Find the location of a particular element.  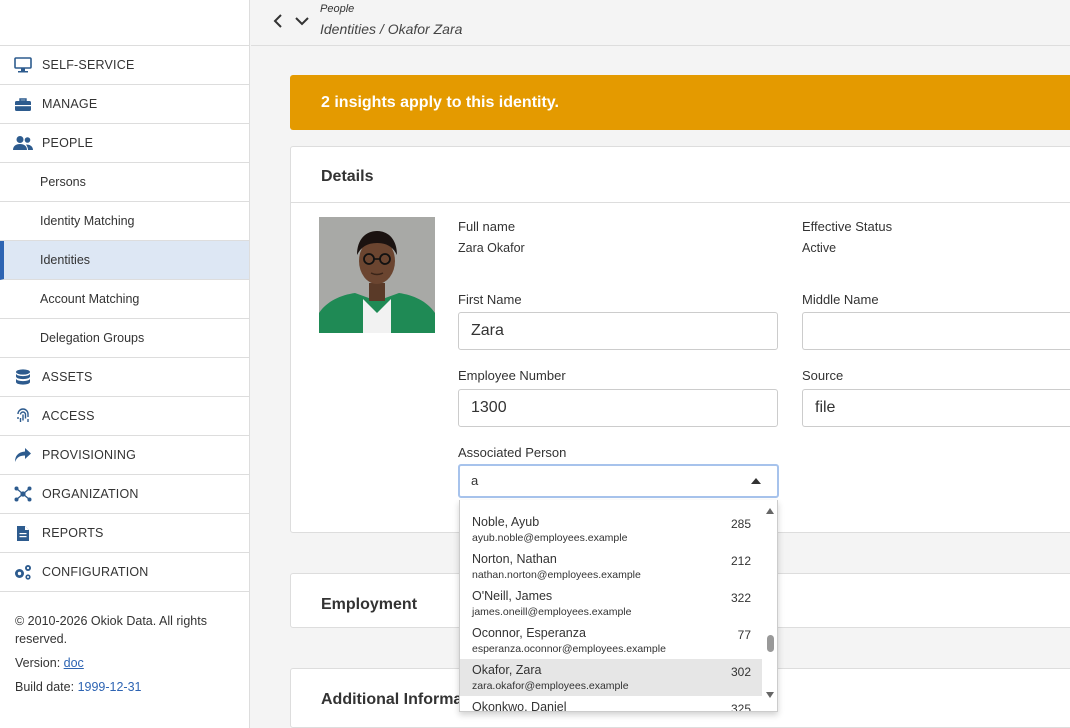

effective-status-label: Effective Status is located at coordinates (847, 226).